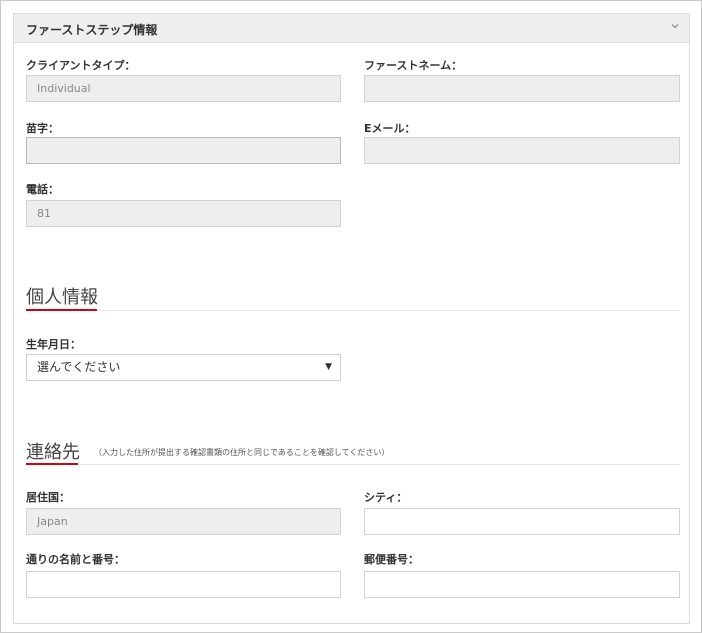 The height and width of the screenshot is (633, 702). Describe the element at coordinates (351, 28) in the screenshot. I see `panel-header: ファーストステップ情報` at that location.